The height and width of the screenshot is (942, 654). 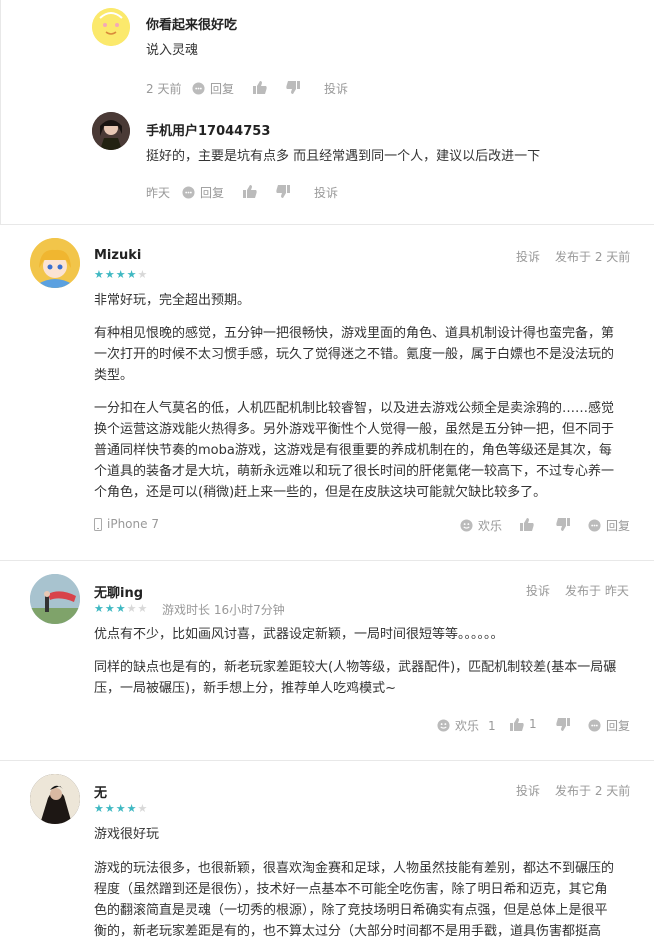 I want to click on review-text: 个角色，还是可以(稍微)赶上来一些的，但是在皮肤这块可能就欠缺比较多了。, so click(x=320, y=492).